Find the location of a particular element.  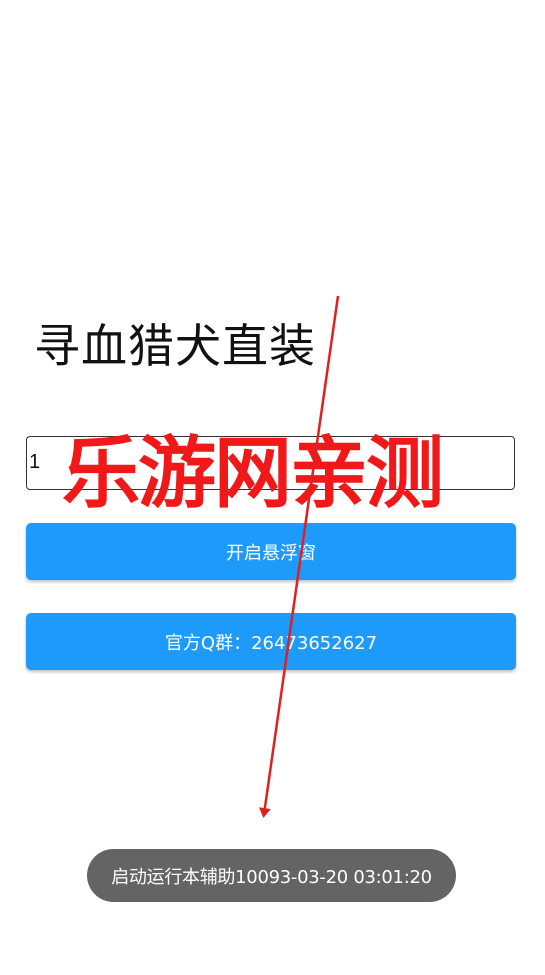

official-qq-group-button: 官方Q群：26473652627 is located at coordinates (271, 641).